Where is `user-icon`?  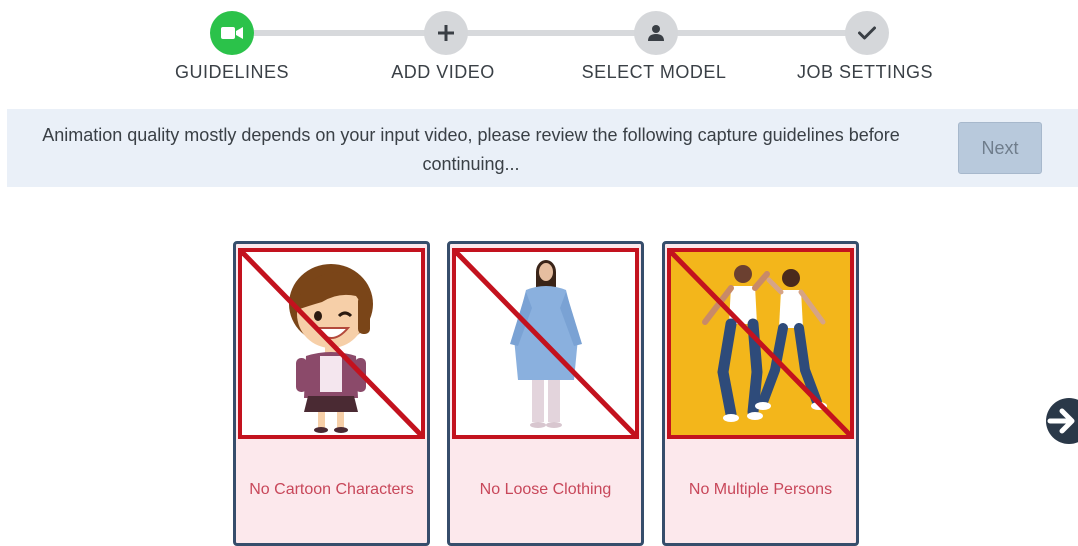 user-icon is located at coordinates (656, 33).